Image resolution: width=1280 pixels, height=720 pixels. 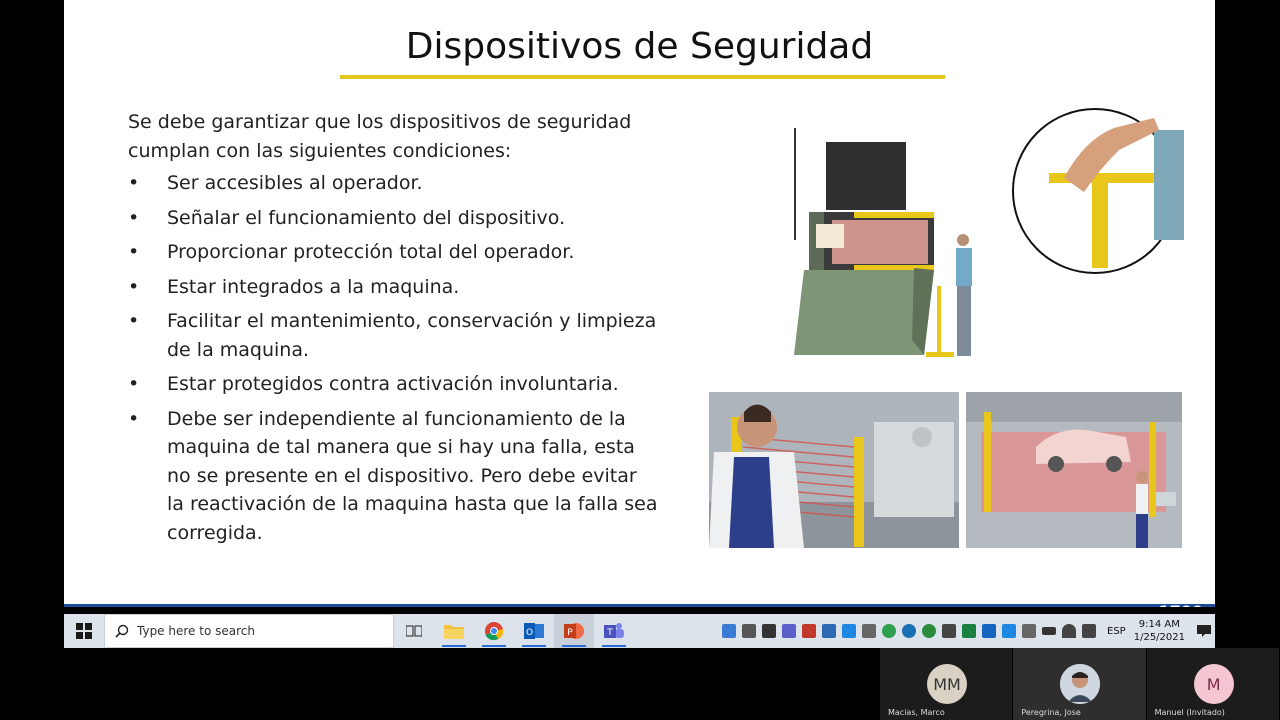 I want to click on avatar: M, so click(x=1213, y=684).